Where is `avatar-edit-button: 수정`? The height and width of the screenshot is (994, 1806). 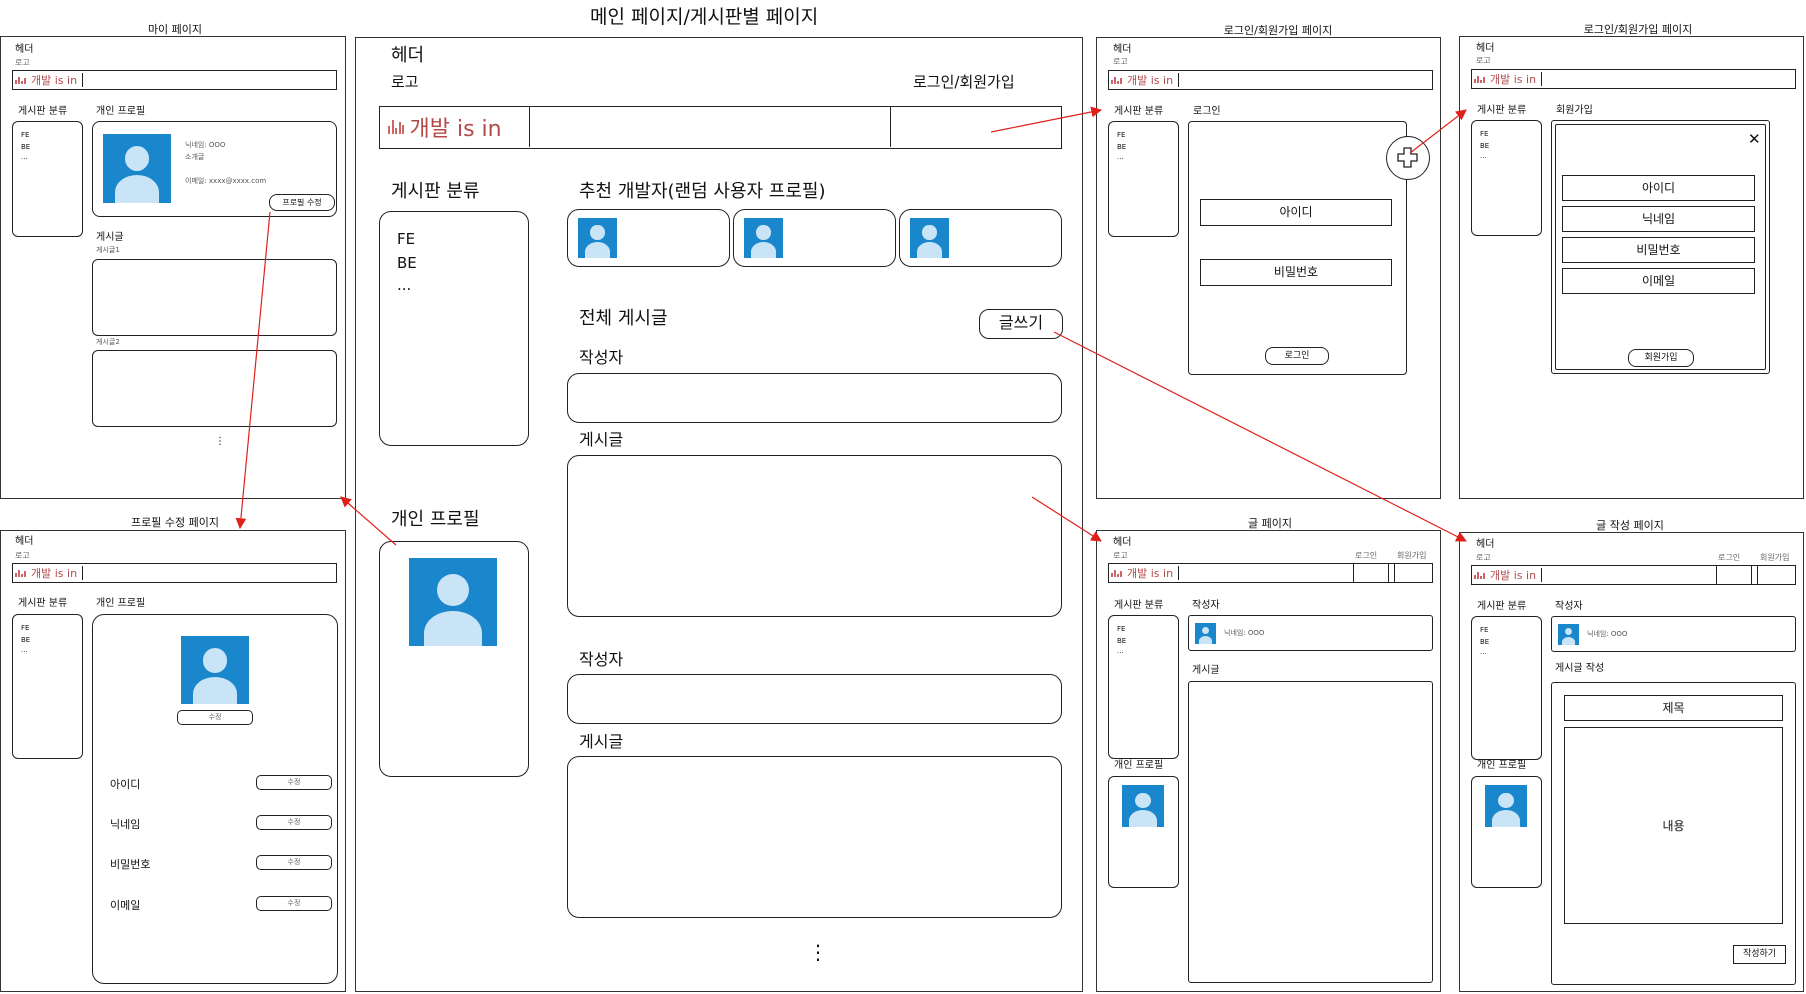
avatar-edit-button: 수정 is located at coordinates (215, 717).